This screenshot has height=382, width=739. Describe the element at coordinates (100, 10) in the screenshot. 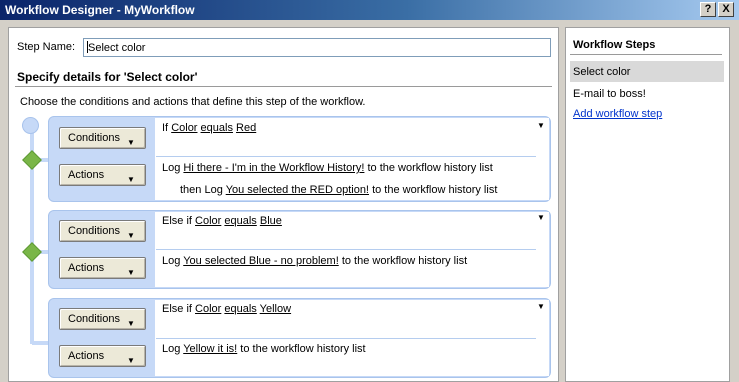

I see `window-title: Workflow Designer - MyWorkflow` at that location.